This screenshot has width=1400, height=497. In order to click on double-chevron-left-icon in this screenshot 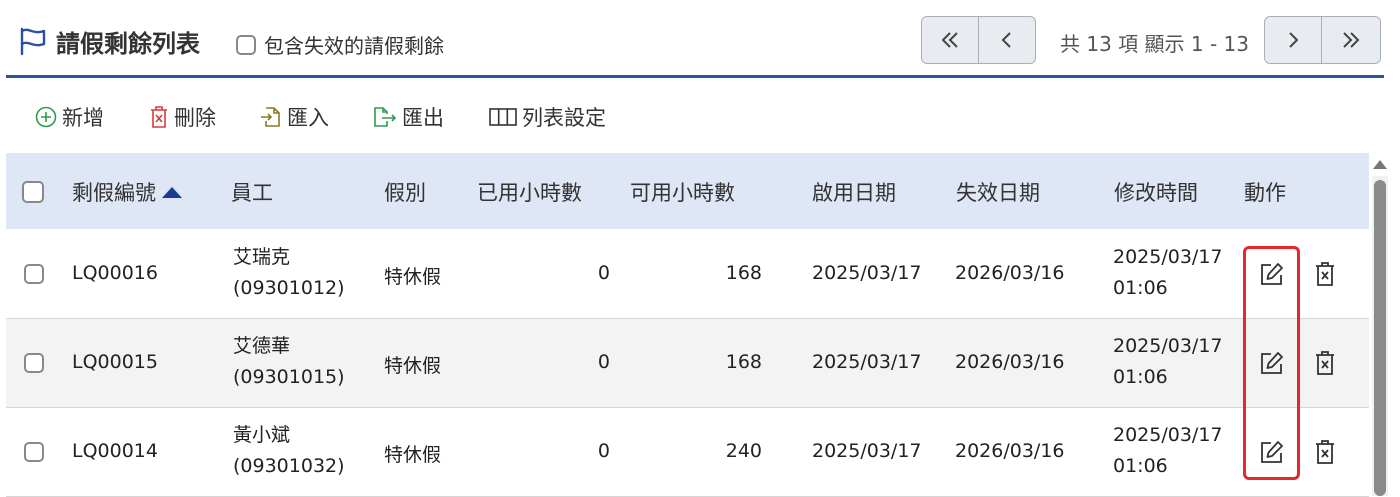, I will do `click(949, 40)`.